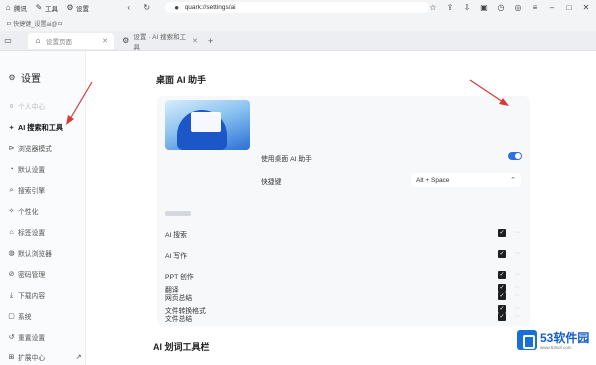  What do you see at coordinates (515, 156) in the screenshot?
I see `enable-toggle` at bounding box center [515, 156].